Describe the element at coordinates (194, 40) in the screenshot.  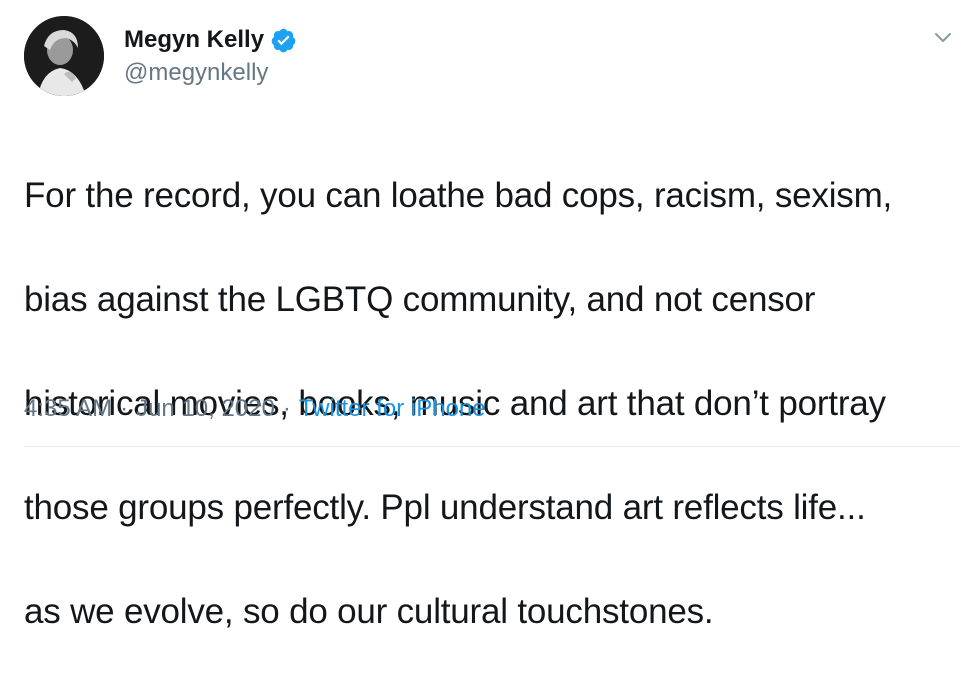
I see `author-display-name: Megyn Kelly` at that location.